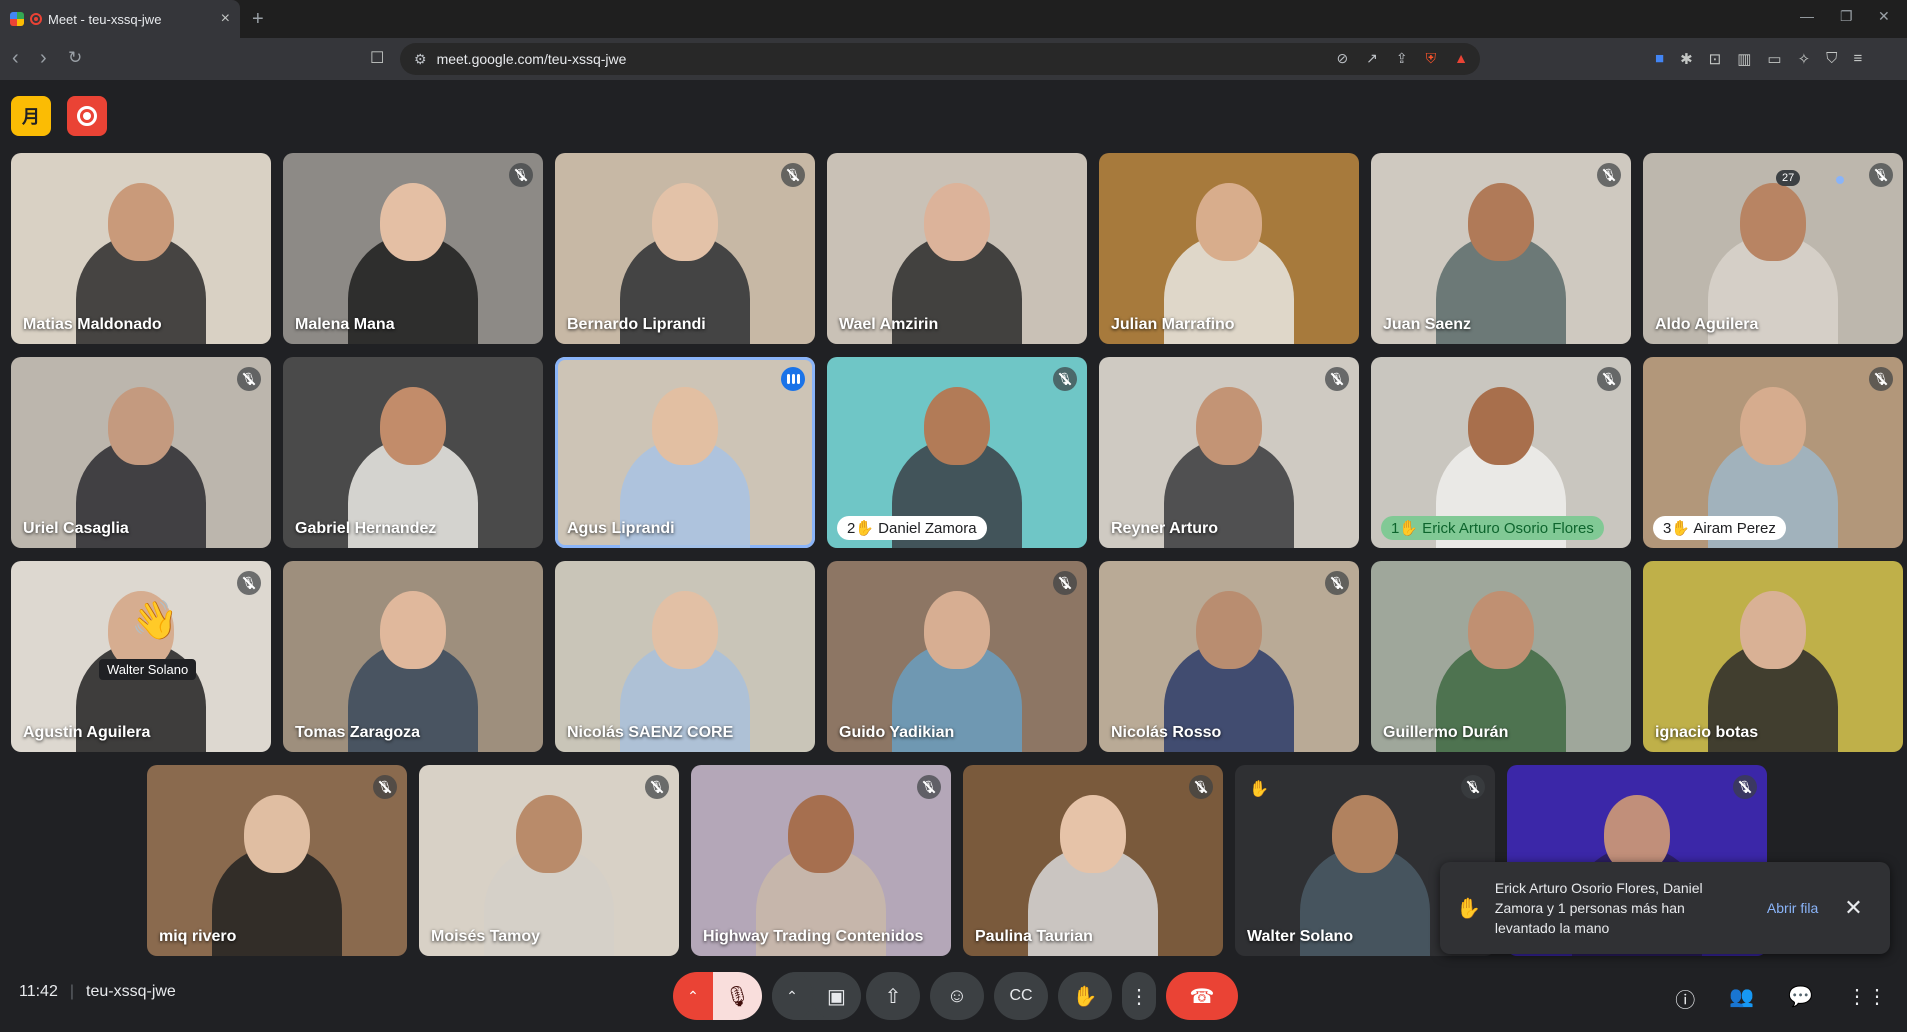 The width and height of the screenshot is (1907, 1032). I want to click on participant-tile: Julian Marrafino, so click(1229, 248).